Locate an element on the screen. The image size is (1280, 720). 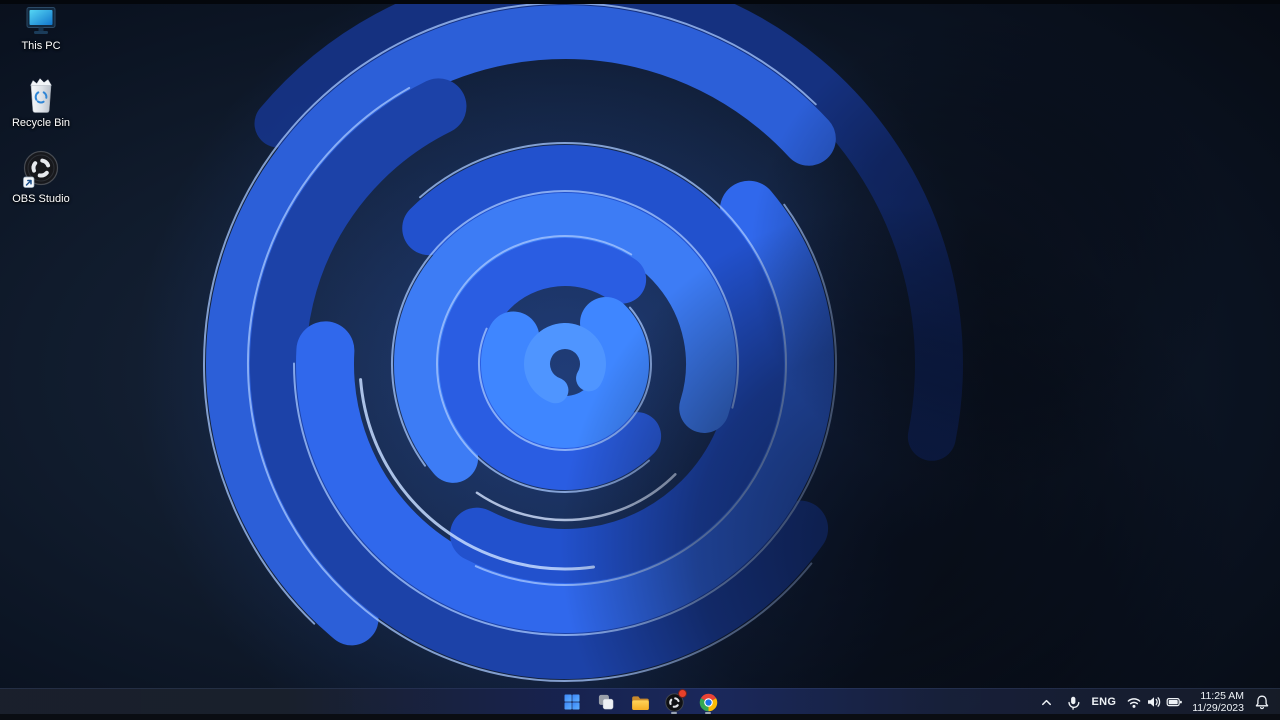
chrome-icon is located at coordinates (708, 702).